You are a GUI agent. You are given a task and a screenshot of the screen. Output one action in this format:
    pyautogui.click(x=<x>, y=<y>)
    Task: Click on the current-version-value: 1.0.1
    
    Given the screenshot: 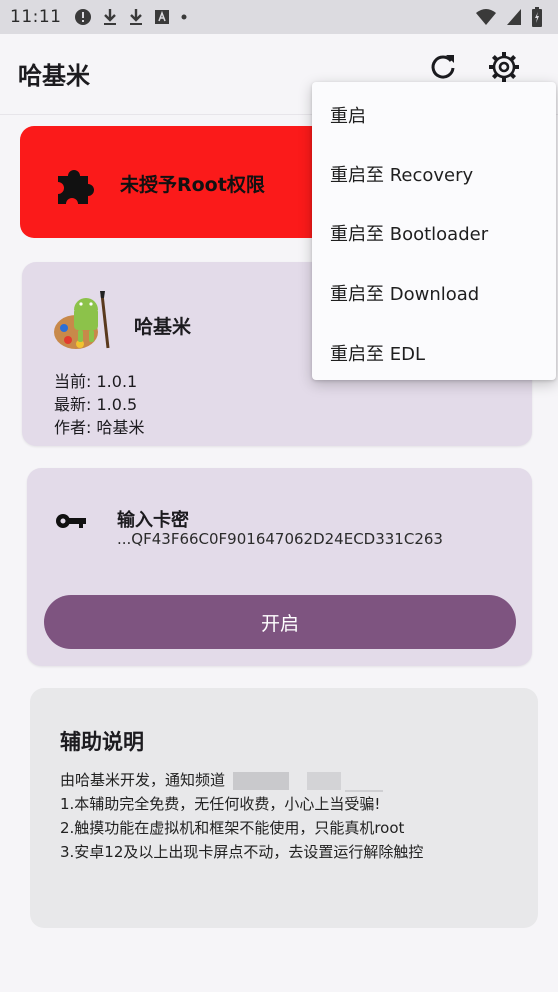 What is the action you would take?
    pyautogui.click(x=117, y=381)
    